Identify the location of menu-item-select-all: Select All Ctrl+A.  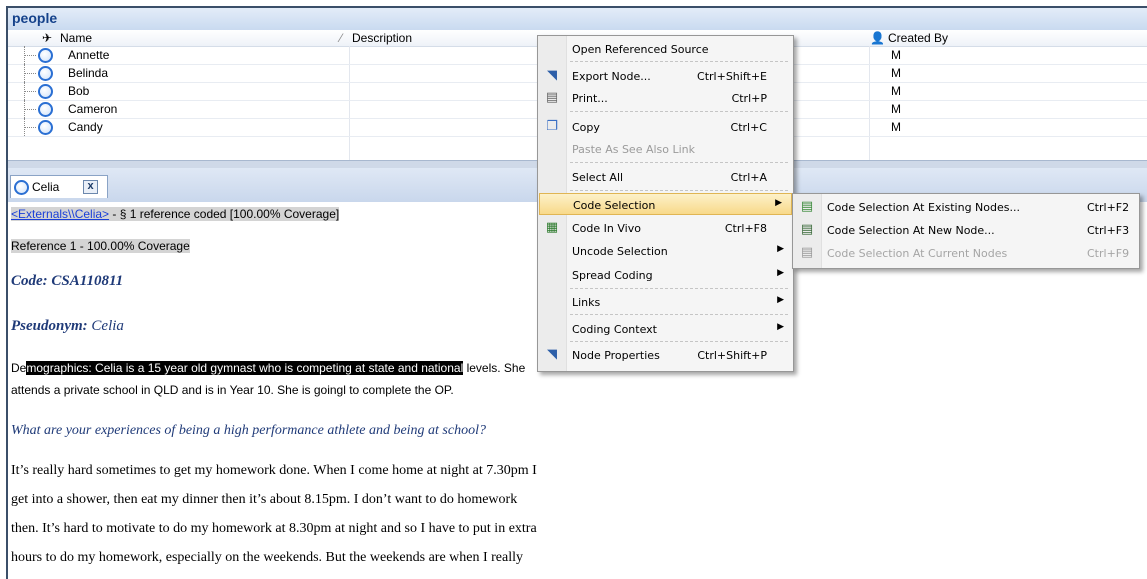
(665, 177).